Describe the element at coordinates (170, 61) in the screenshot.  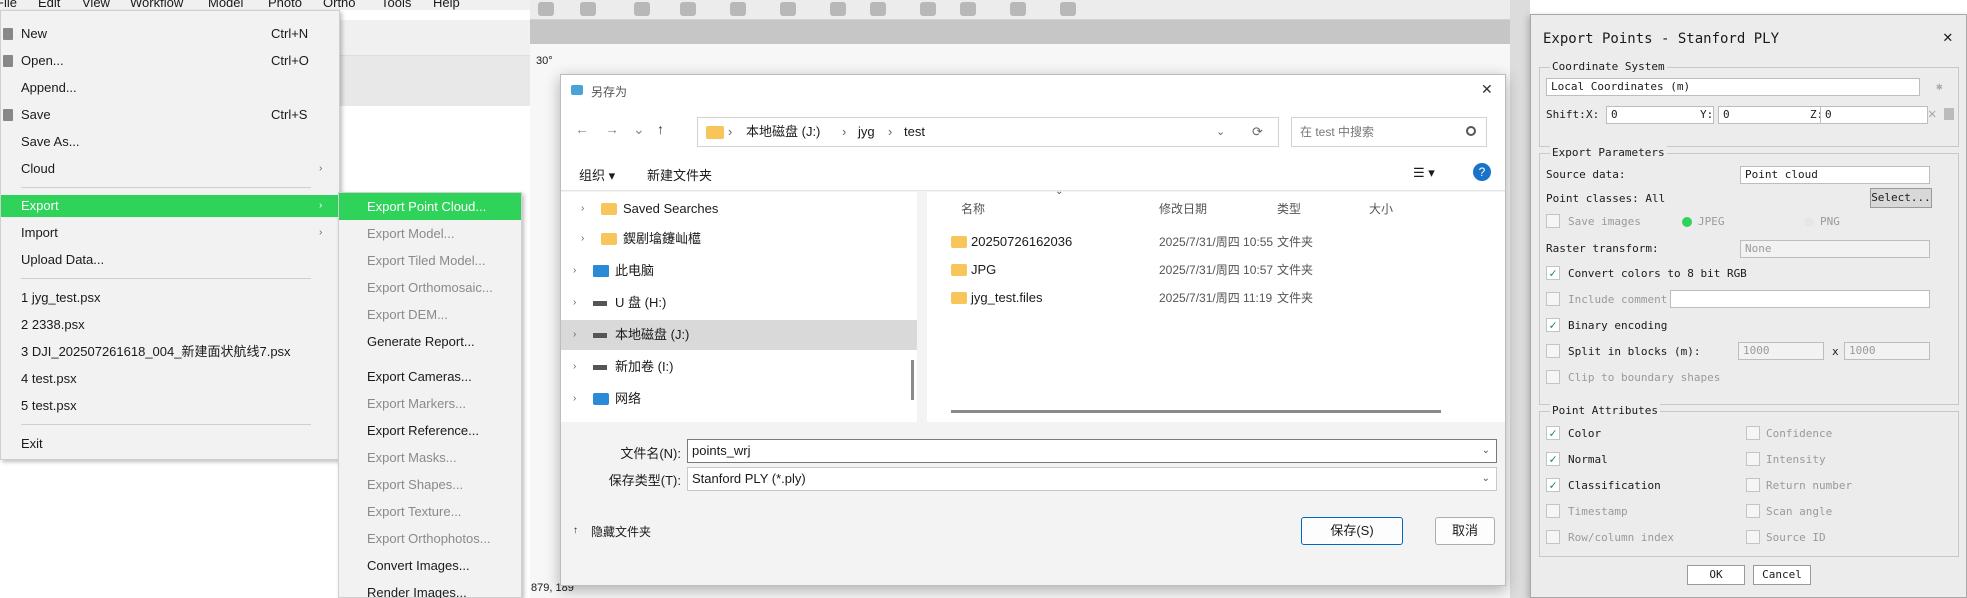
I see `menu-item-open: Open... Ctrl+O` at that location.